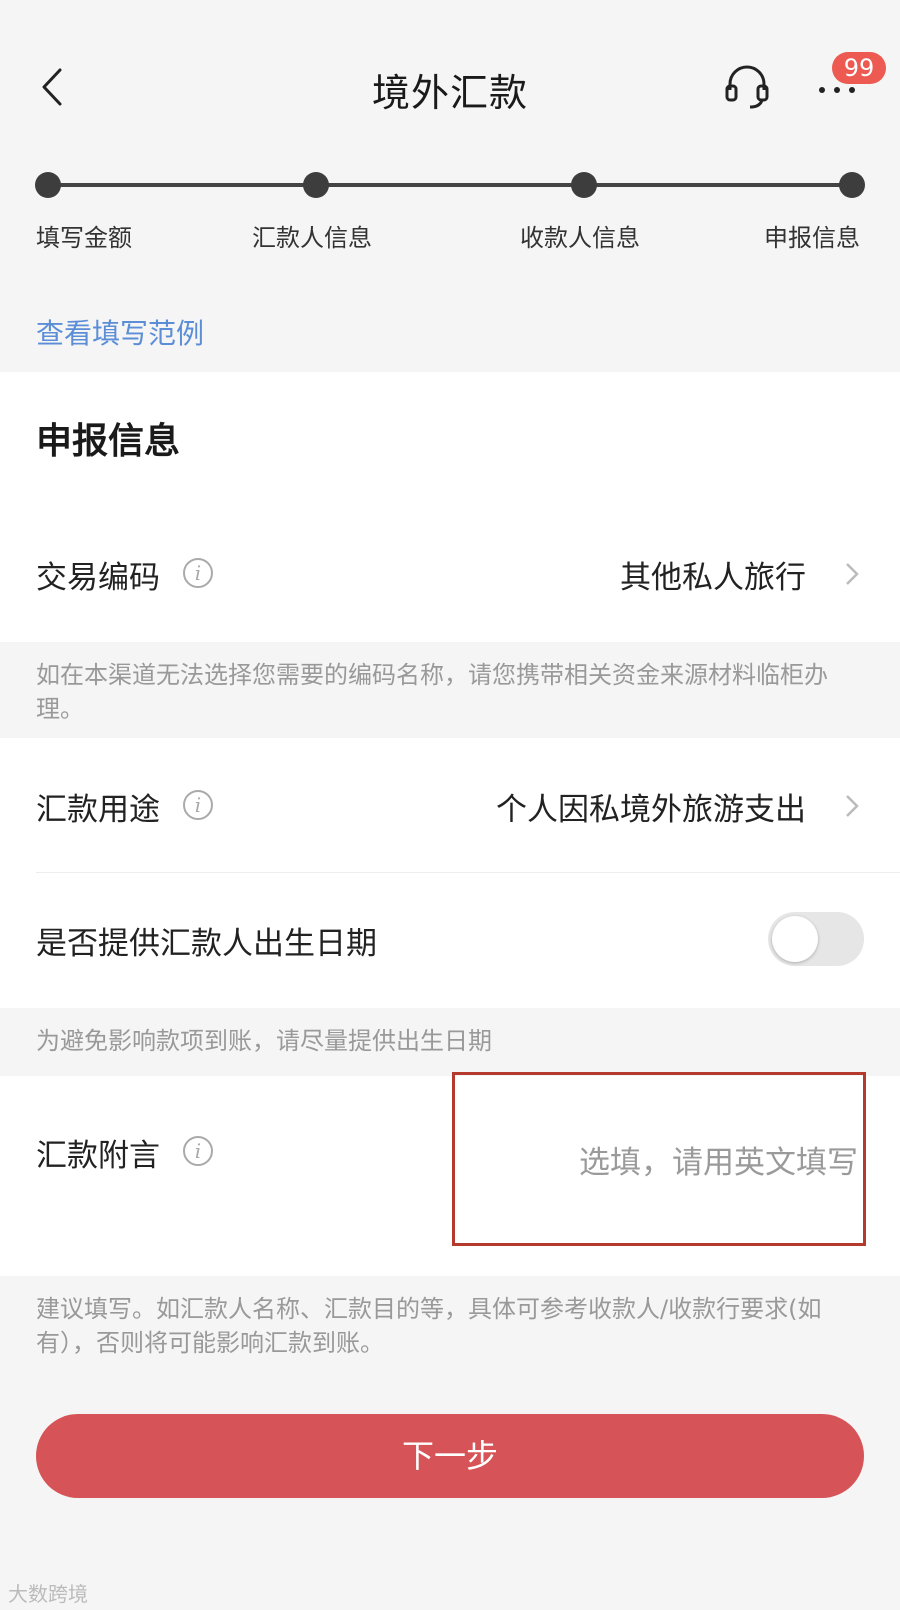  I want to click on transaction-code-value: 其他私人旅行, so click(713, 574).